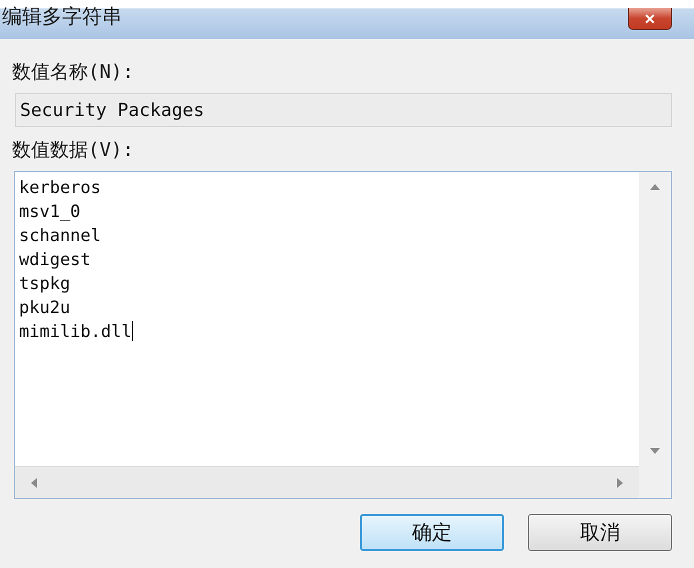 Image resolution: width=694 pixels, height=568 pixels. I want to click on dialog-button: 确定, so click(432, 532).